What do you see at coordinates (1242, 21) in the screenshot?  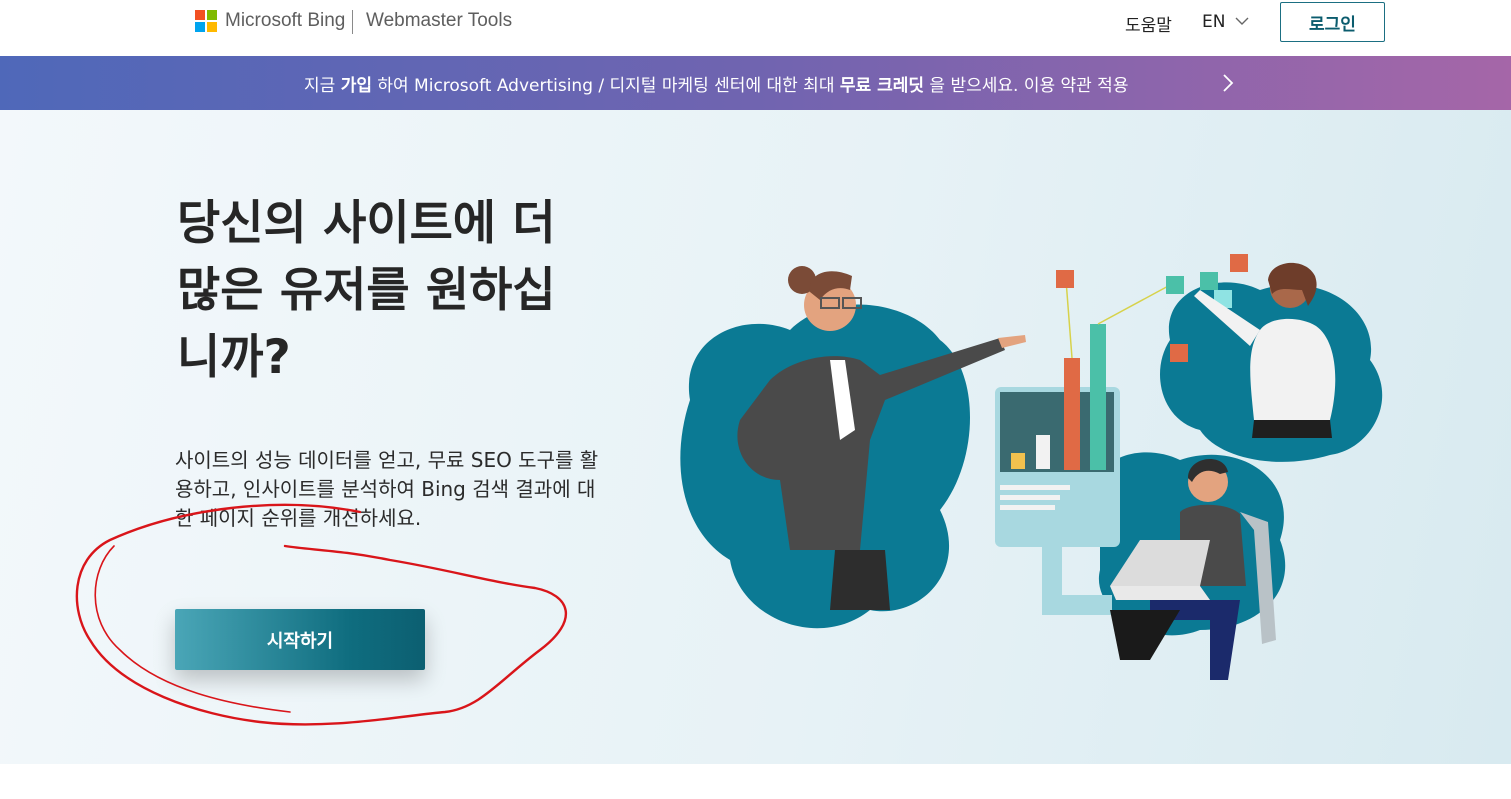 I see `chevron-down-icon` at bounding box center [1242, 21].